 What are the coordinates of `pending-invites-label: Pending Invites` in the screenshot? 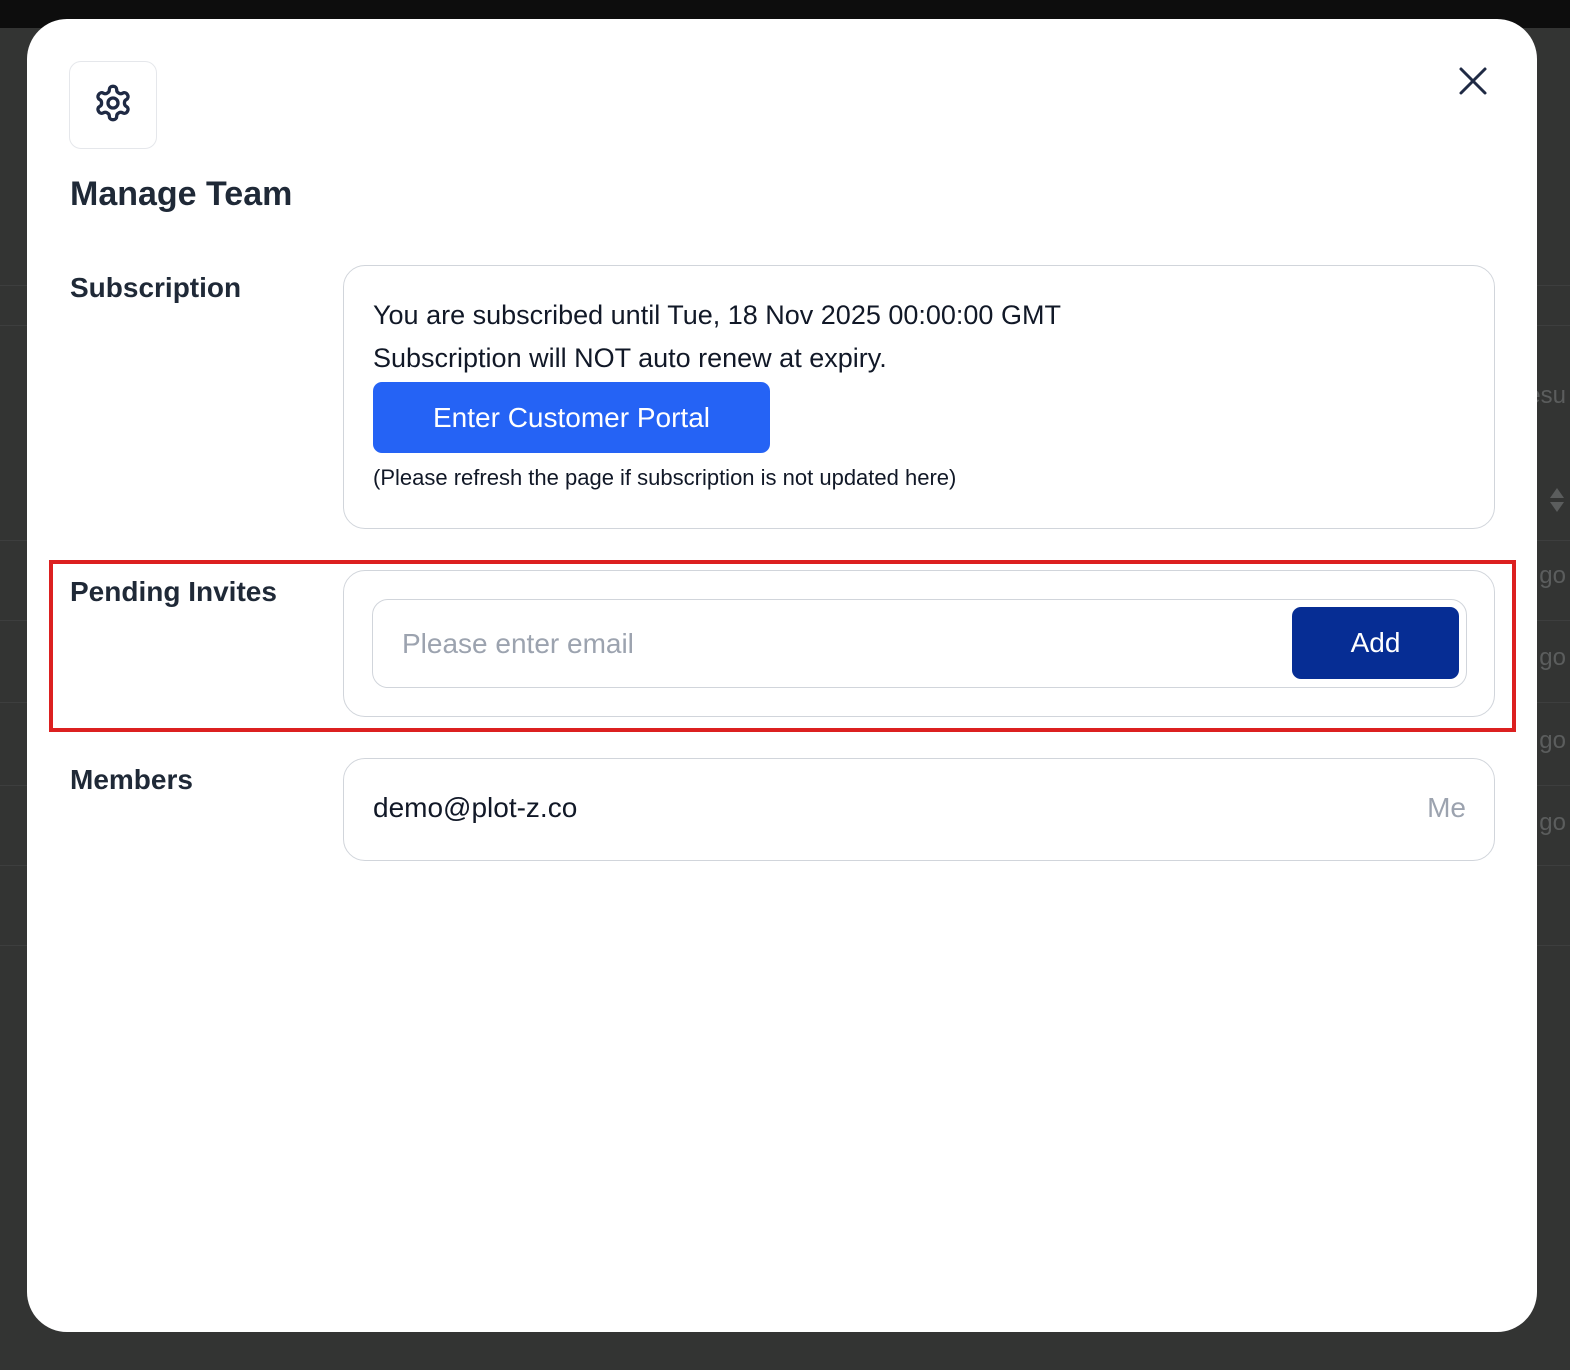 It's located at (173, 591).